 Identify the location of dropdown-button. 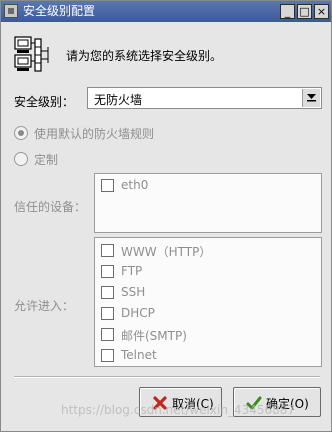
(311, 98).